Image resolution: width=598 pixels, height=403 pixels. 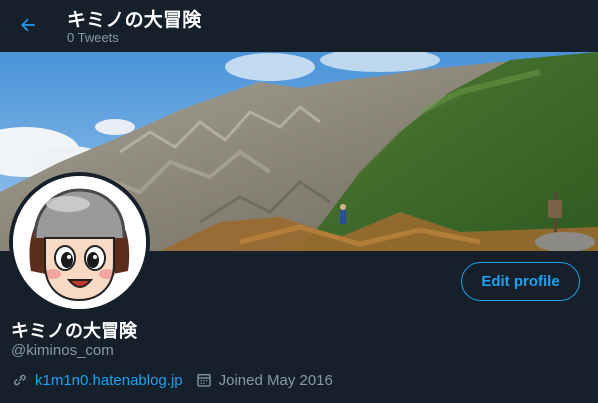 I want to click on calendar-icon, so click(x=204, y=380).